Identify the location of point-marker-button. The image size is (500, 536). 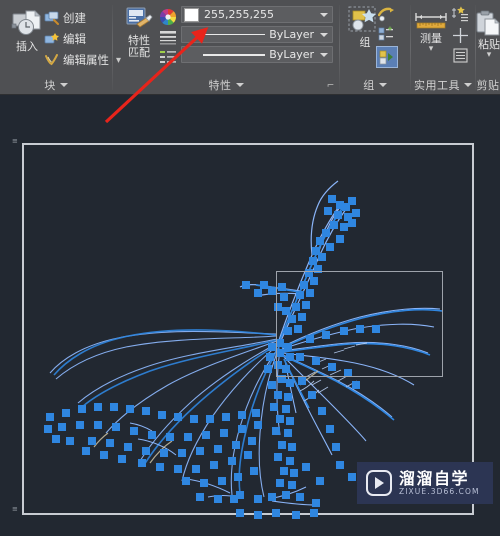
(460, 35).